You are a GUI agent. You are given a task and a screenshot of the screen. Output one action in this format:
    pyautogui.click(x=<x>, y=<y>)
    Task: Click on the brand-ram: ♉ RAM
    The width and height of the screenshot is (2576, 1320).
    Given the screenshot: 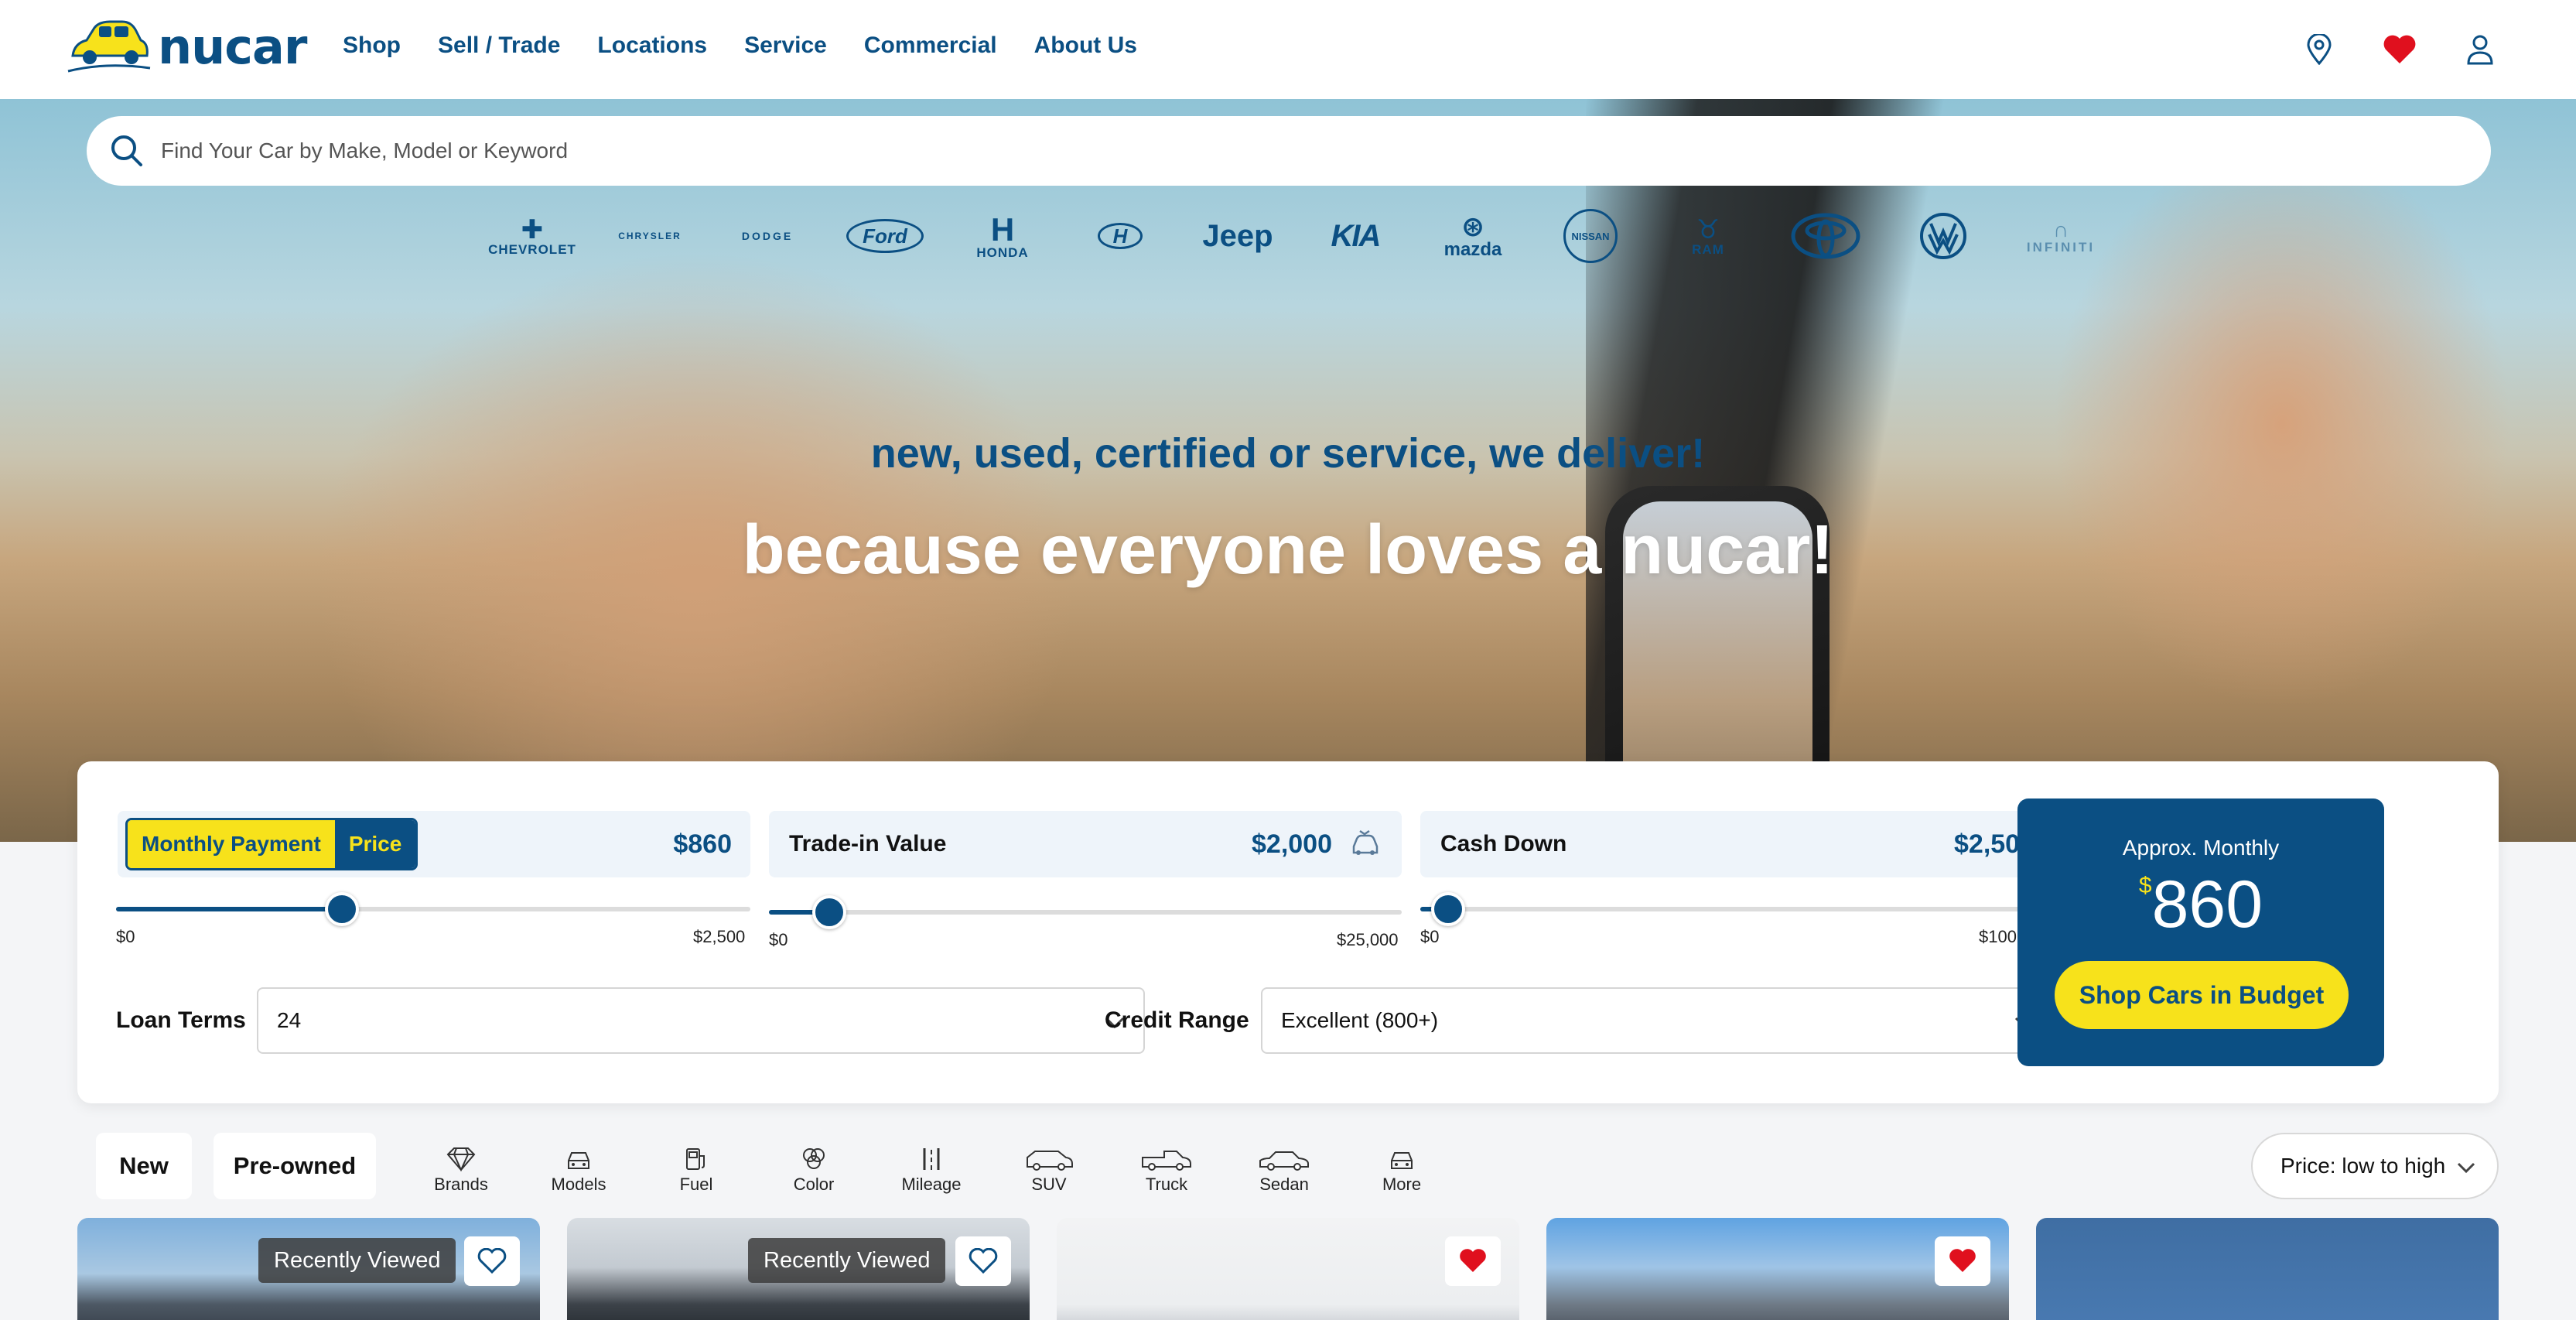 What is the action you would take?
    pyautogui.click(x=1708, y=236)
    